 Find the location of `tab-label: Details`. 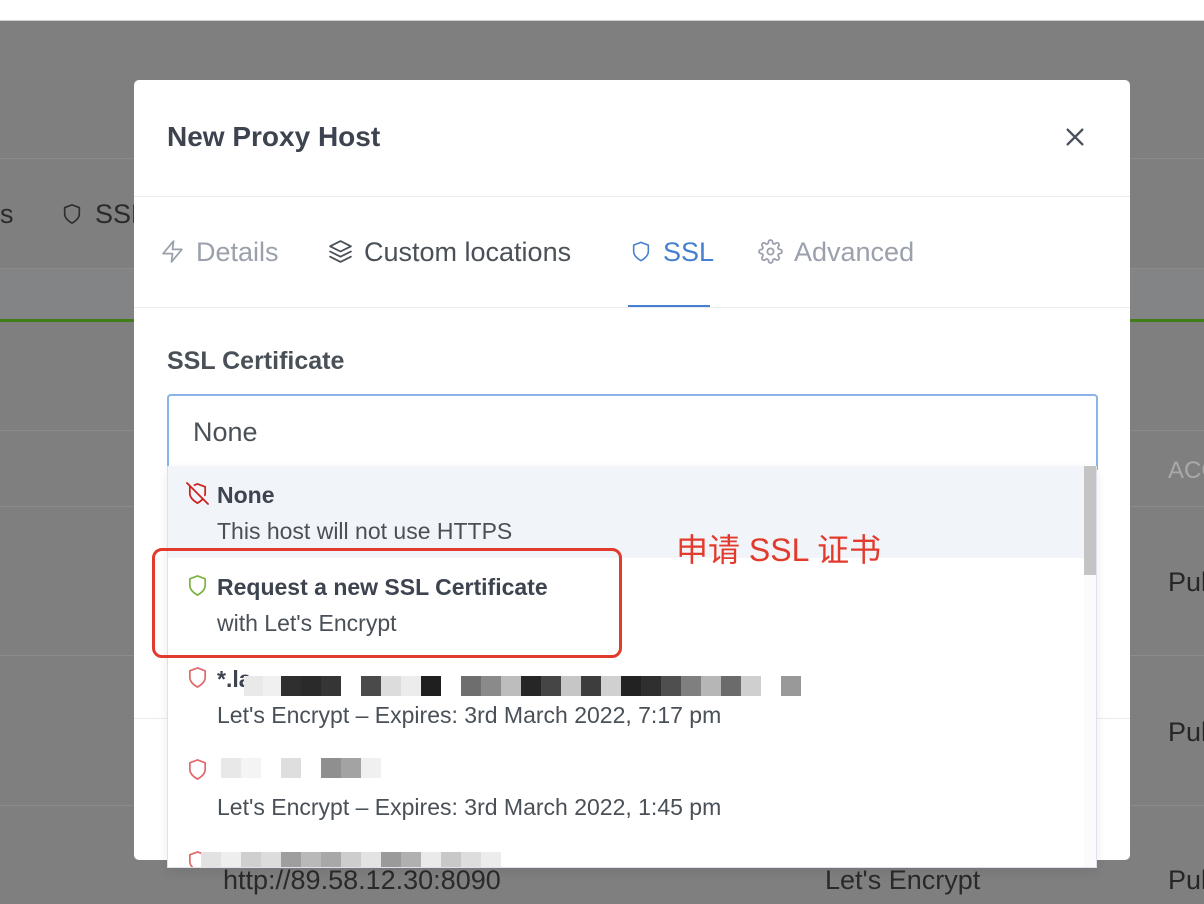

tab-label: Details is located at coordinates (237, 251).